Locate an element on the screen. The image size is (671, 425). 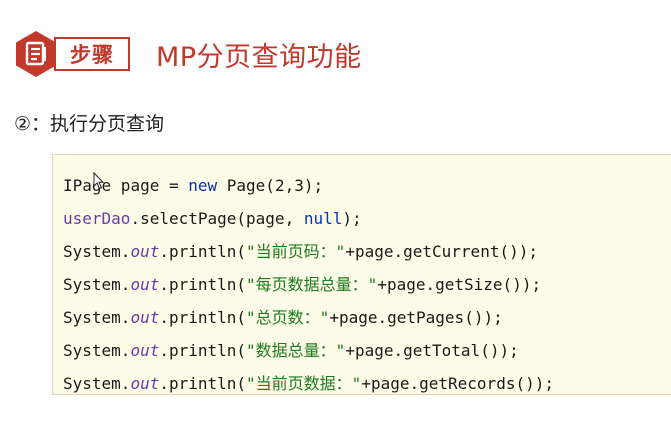
step-label: 步骤 is located at coordinates (92, 55).